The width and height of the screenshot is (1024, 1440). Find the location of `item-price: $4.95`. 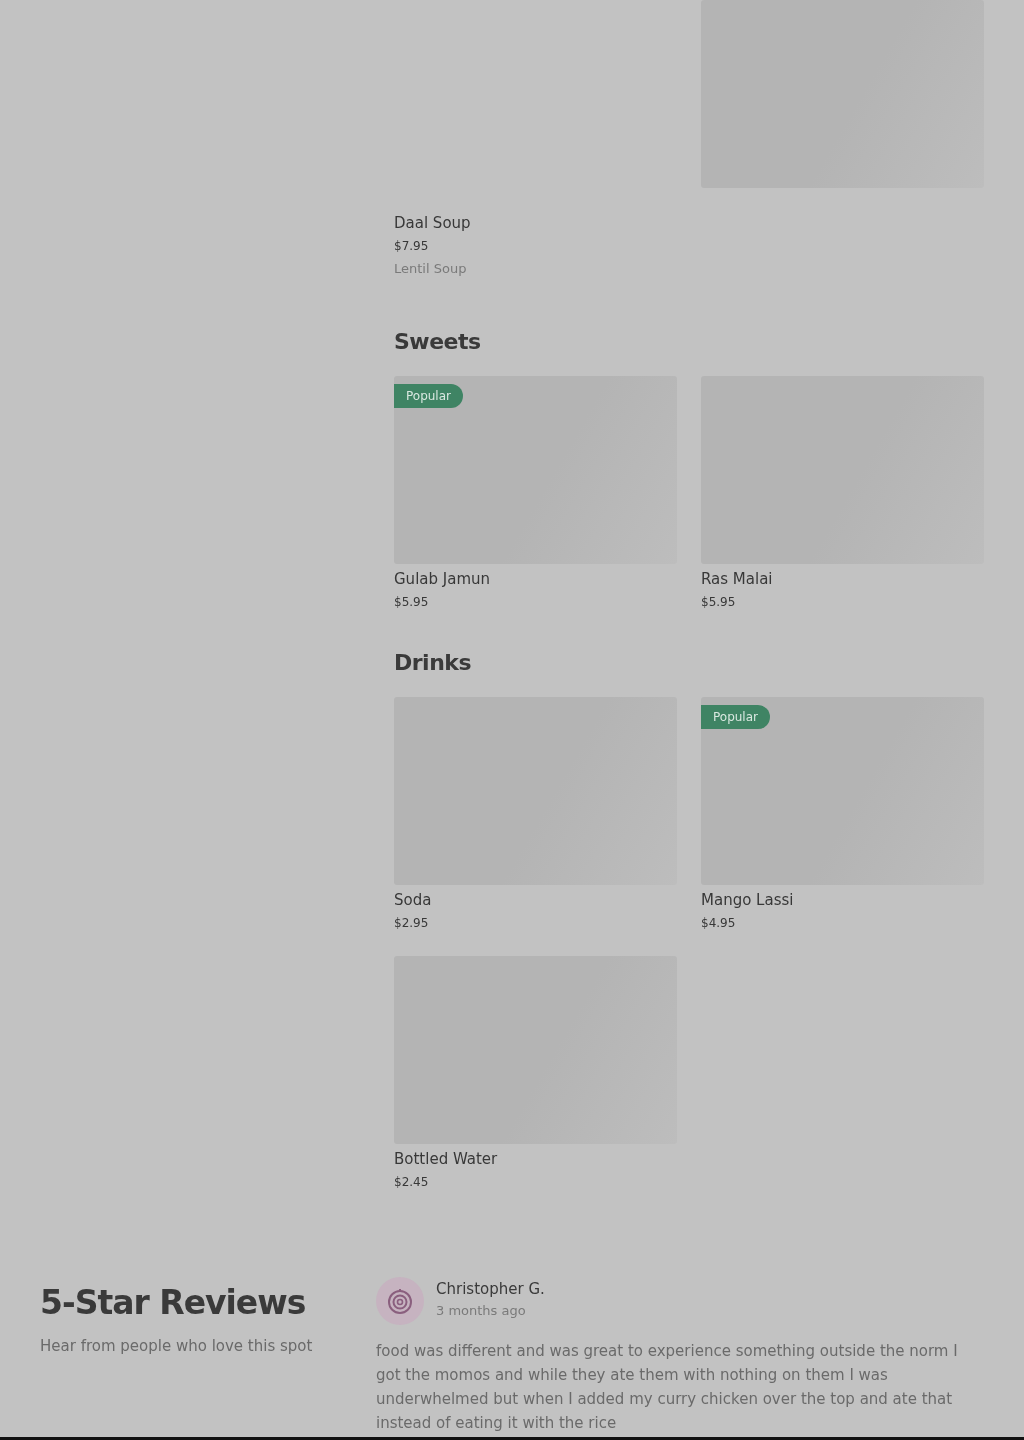

item-price: $4.95 is located at coordinates (719, 923).